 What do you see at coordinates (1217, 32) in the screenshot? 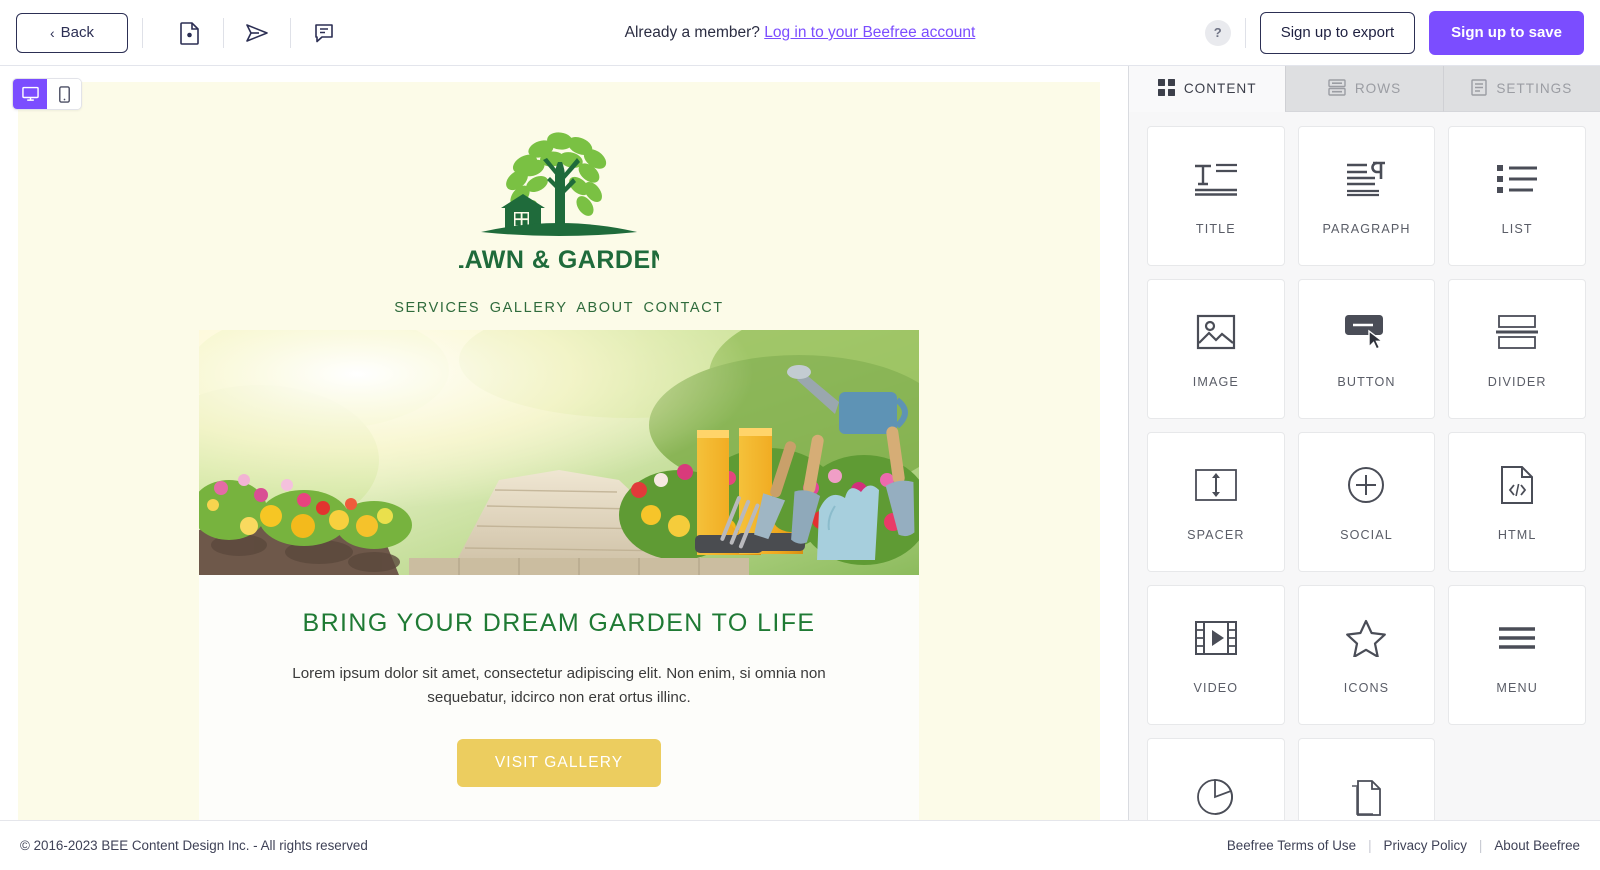
I see `help-icon: ?` at bounding box center [1217, 32].